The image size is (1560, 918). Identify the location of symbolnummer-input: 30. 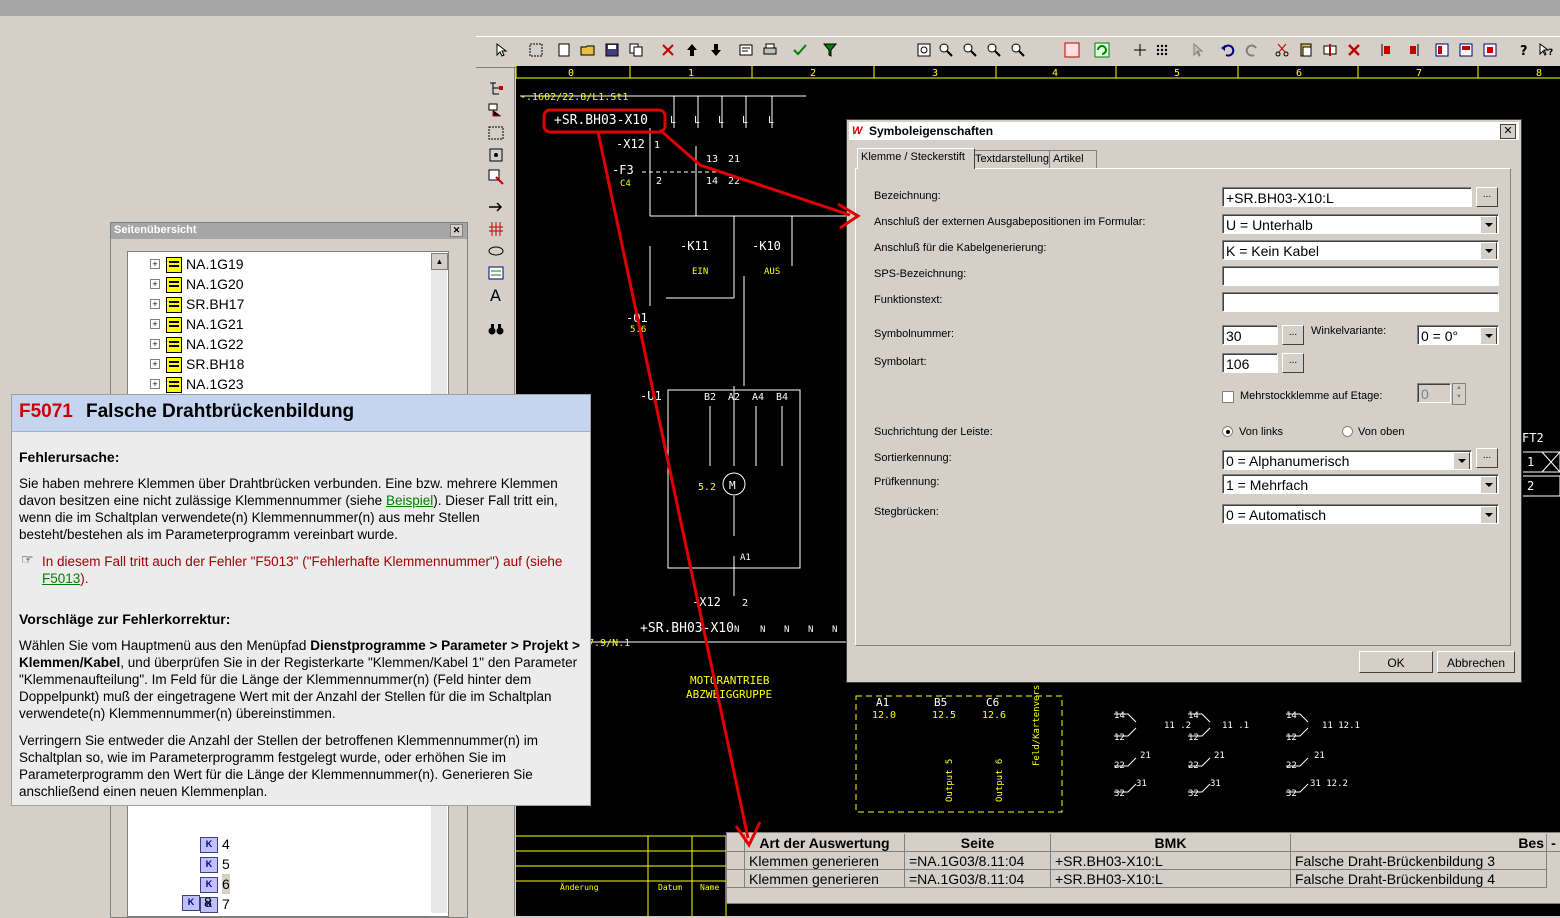
(1250, 335).